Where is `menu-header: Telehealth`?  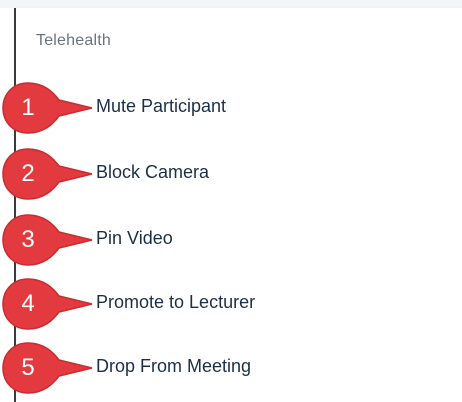 menu-header: Telehealth is located at coordinates (73, 40).